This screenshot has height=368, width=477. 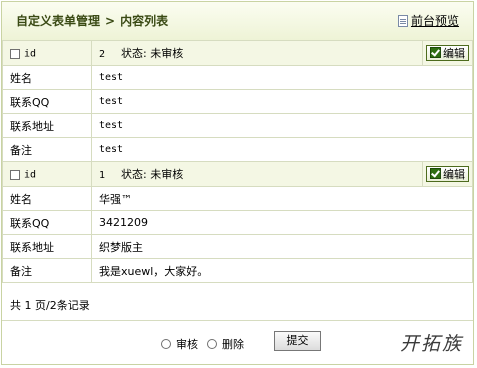 I want to click on field-value: 3421209, so click(x=282, y=222).